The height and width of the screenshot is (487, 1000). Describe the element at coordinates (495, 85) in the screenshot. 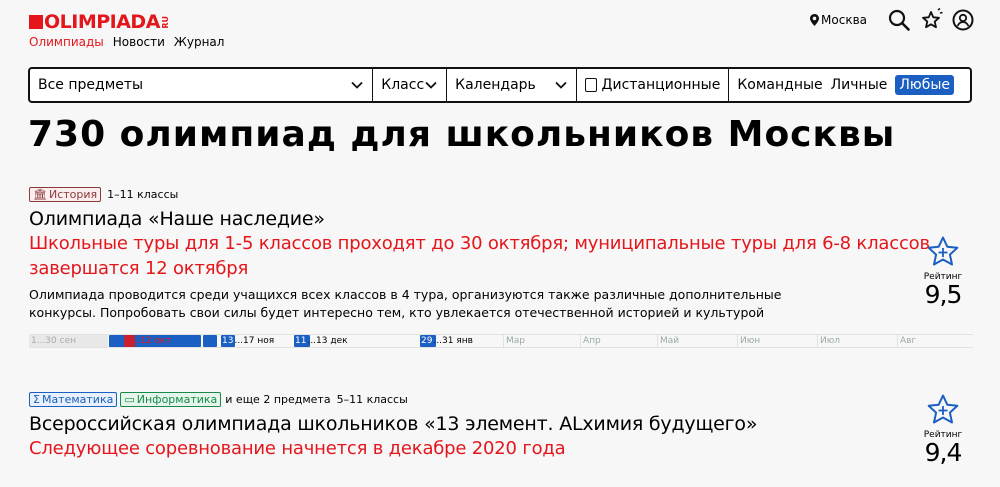

I see `calendar-select-value: Календарь` at that location.